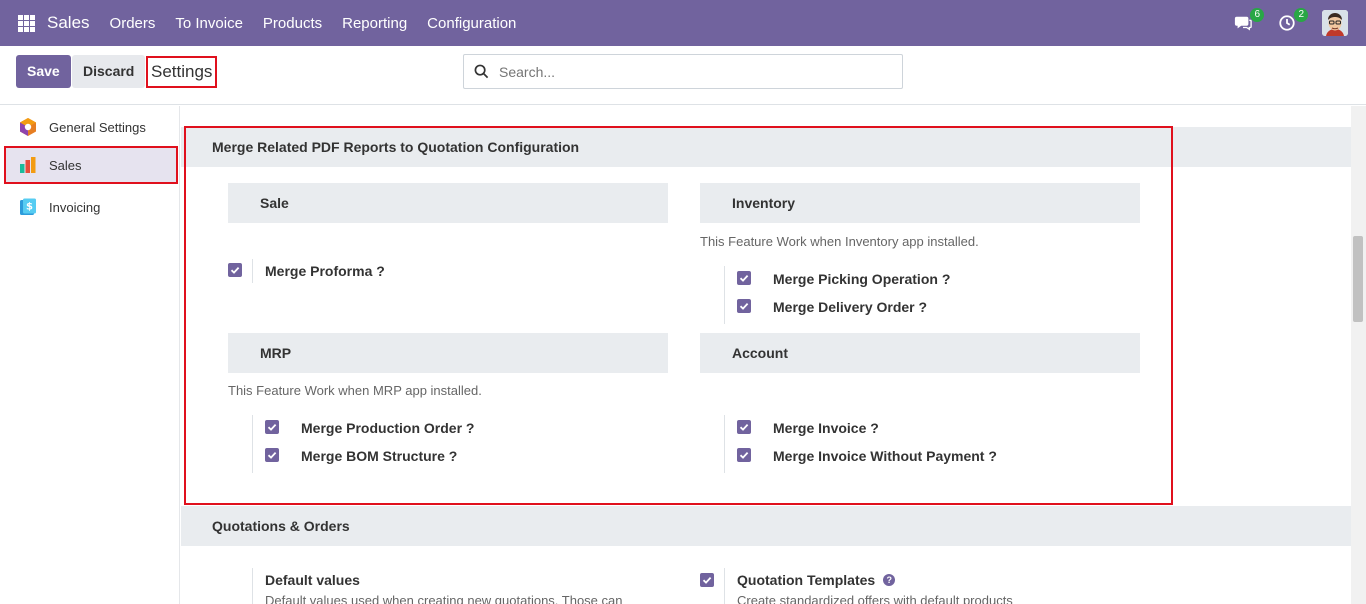 The width and height of the screenshot is (1366, 604). I want to click on save-button: Save, so click(43, 71).